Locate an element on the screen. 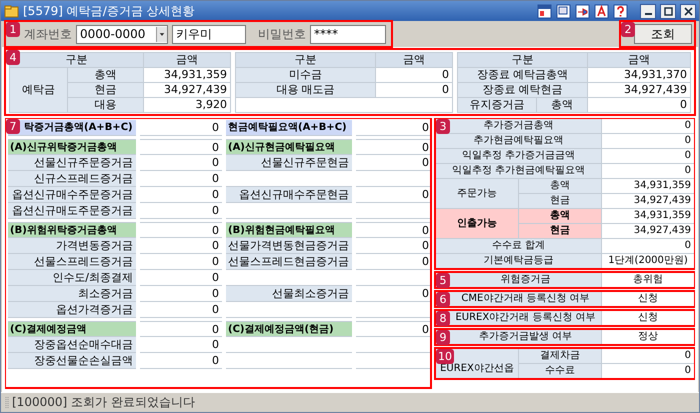  row-label: (A)신규위탁증거금총액 is located at coordinates (72, 147).